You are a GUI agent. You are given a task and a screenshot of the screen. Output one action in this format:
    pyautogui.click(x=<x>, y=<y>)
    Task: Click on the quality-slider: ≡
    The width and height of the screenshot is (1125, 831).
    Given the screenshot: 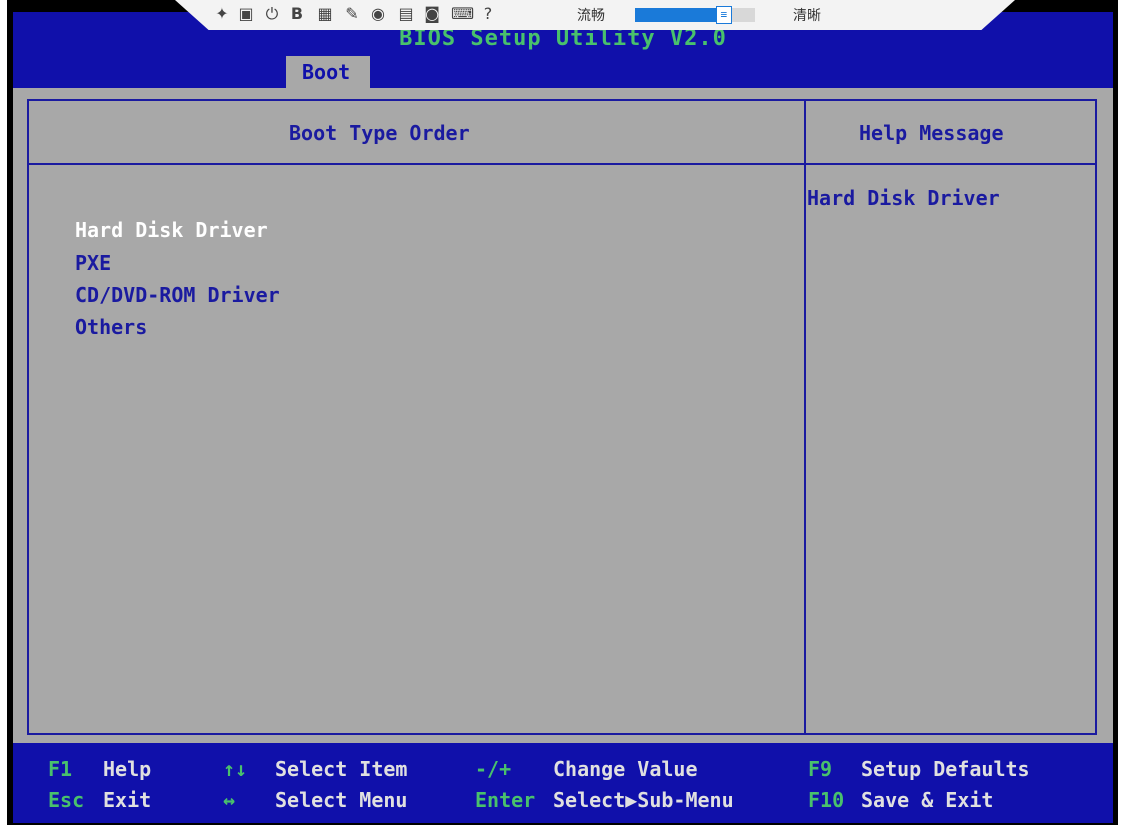 What is the action you would take?
    pyautogui.click(x=695, y=15)
    